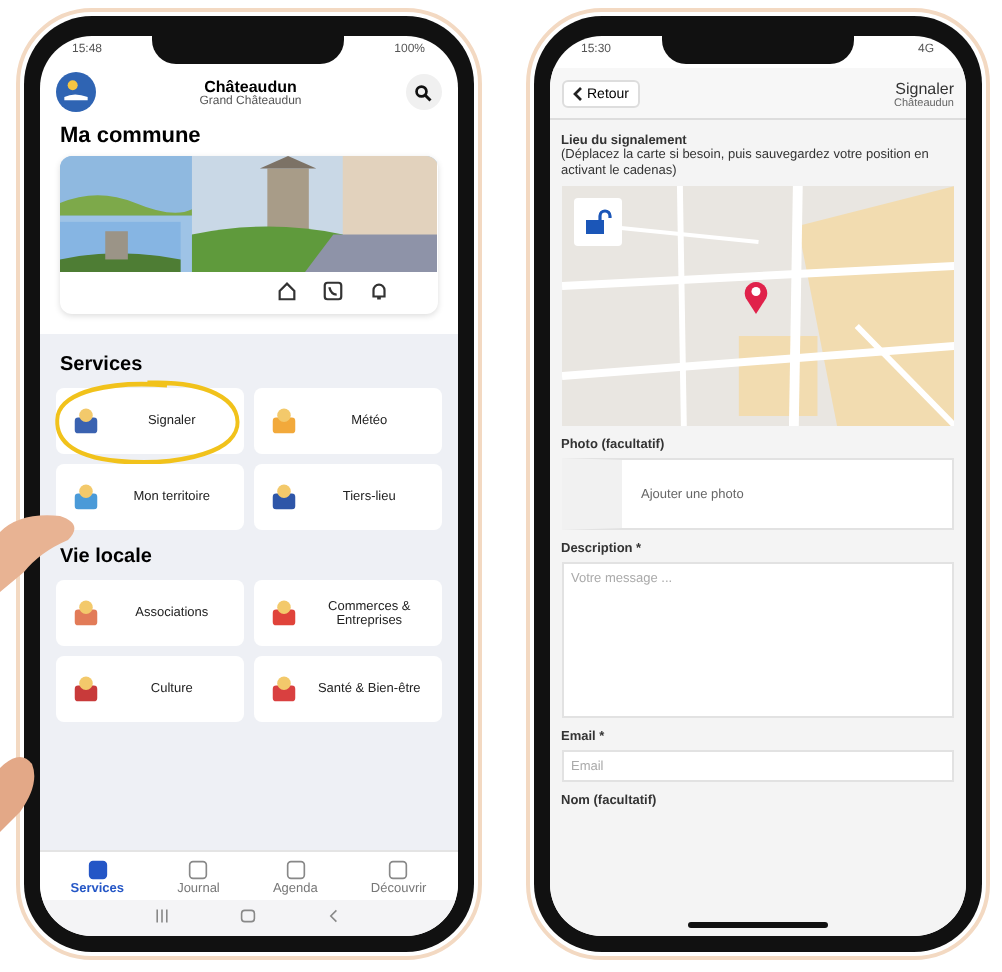  Describe the element at coordinates (286, 291) in the screenshot. I see `home-icon` at that location.